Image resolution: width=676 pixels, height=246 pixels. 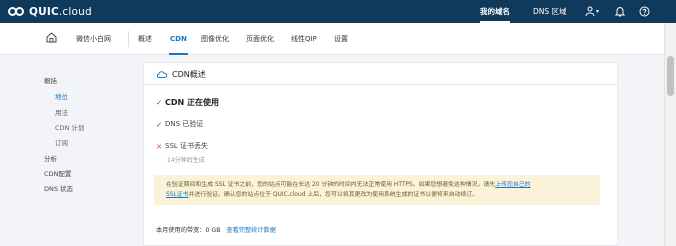 I want to click on scrollbar, so click(x=670, y=134).